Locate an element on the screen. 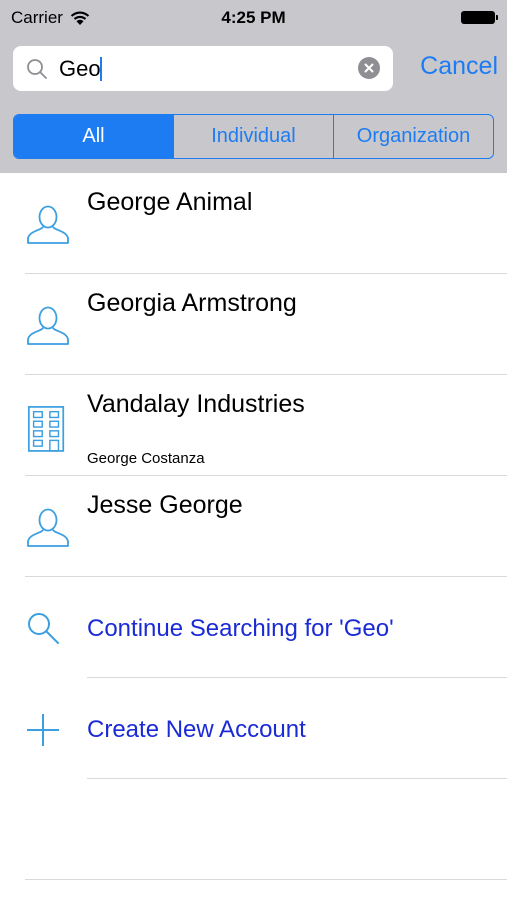 Image resolution: width=507 pixels, height=900 pixels. create-account-label: Create New Account is located at coordinates (196, 729).